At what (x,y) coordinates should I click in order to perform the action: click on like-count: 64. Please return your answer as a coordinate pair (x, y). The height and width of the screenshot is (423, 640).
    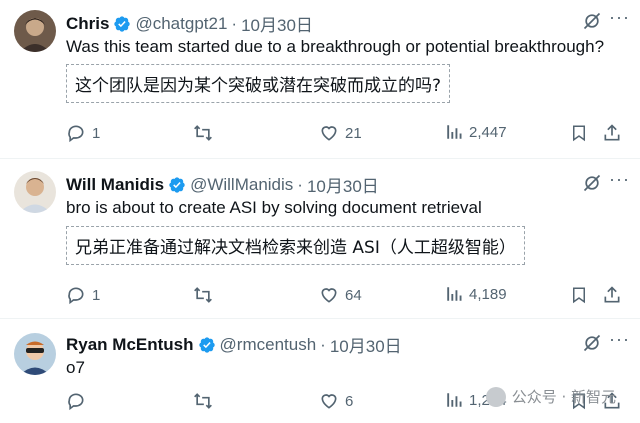
    Looking at the image, I should click on (353, 295).